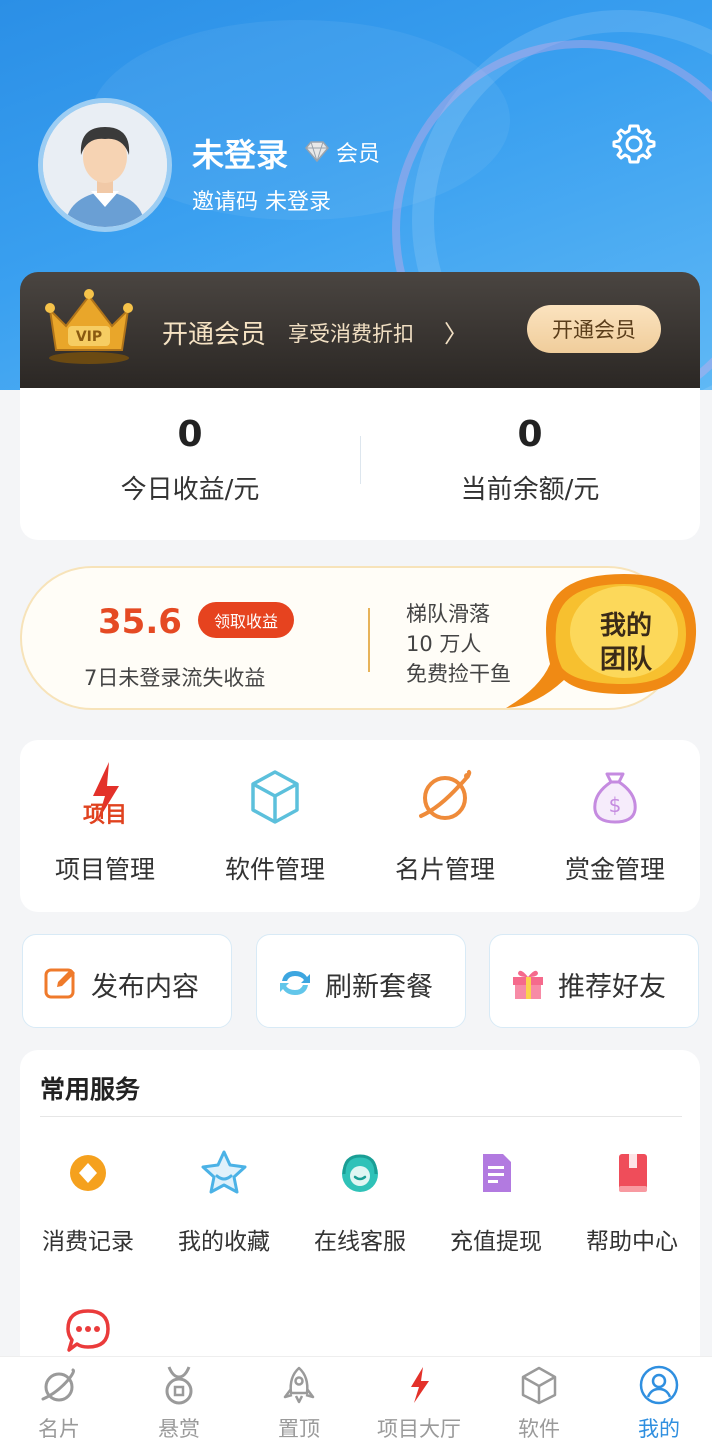 This screenshot has width=712, height=1452. Describe the element at coordinates (88, 1242) in the screenshot. I see `consumption-record-label: 消费记录` at that location.